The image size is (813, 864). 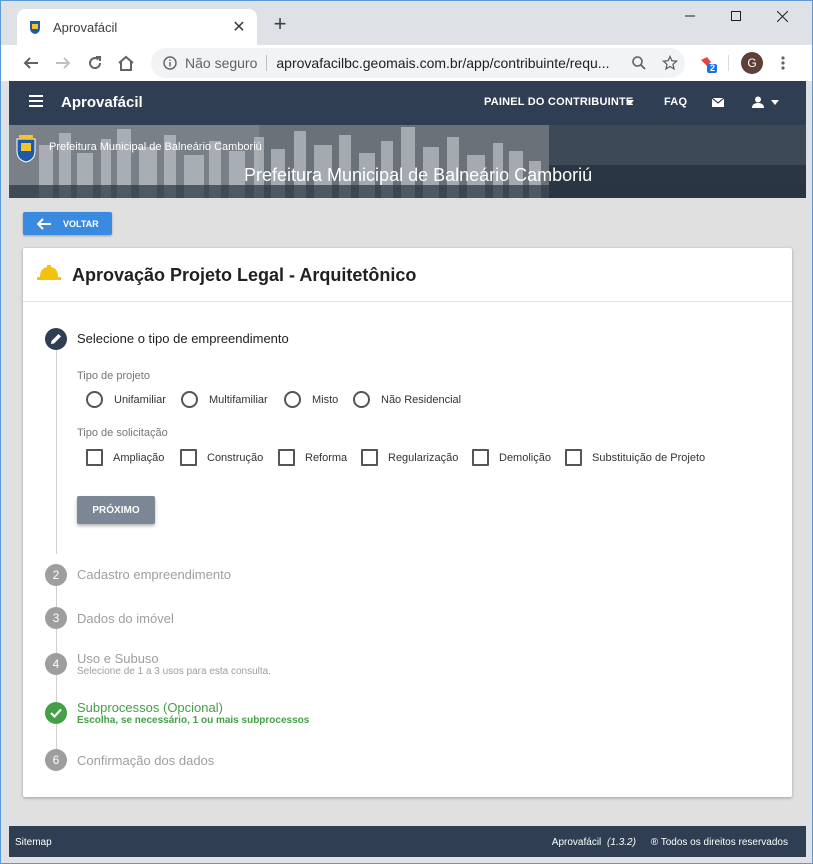 I want to click on step-4-badge: 4, so click(x=56, y=664).